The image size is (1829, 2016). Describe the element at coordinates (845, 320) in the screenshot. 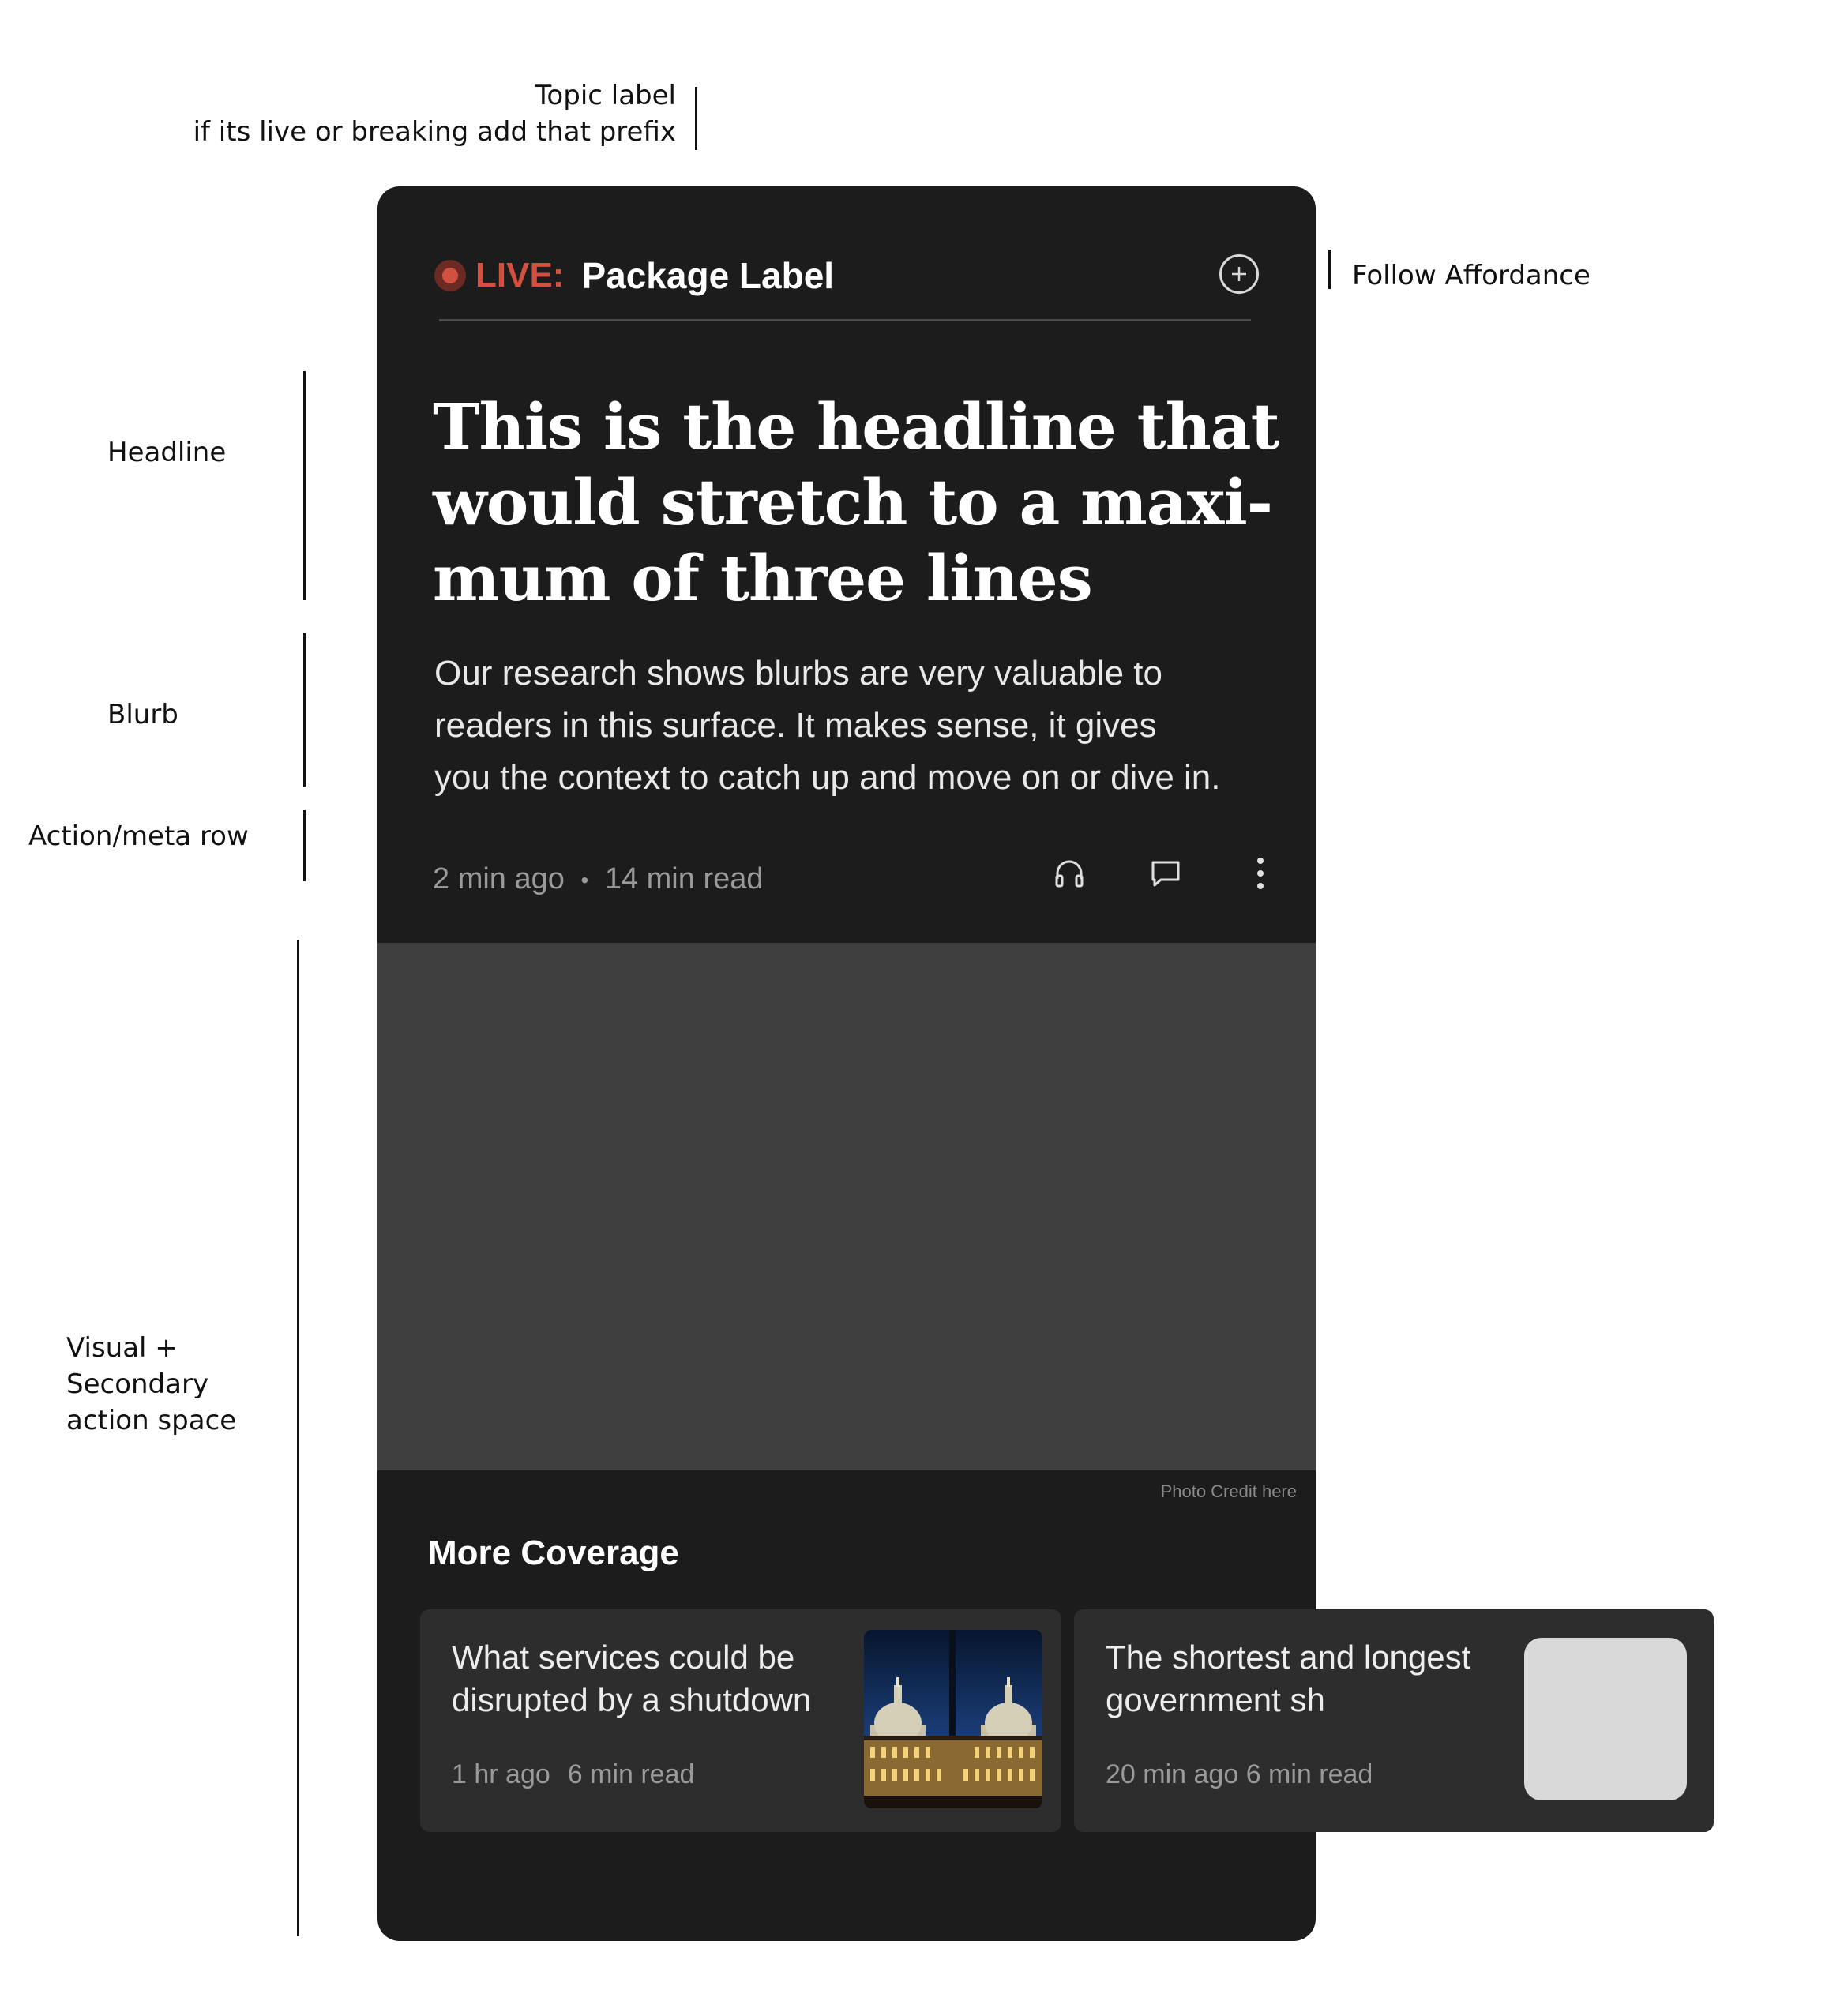

I see `header-divider` at that location.